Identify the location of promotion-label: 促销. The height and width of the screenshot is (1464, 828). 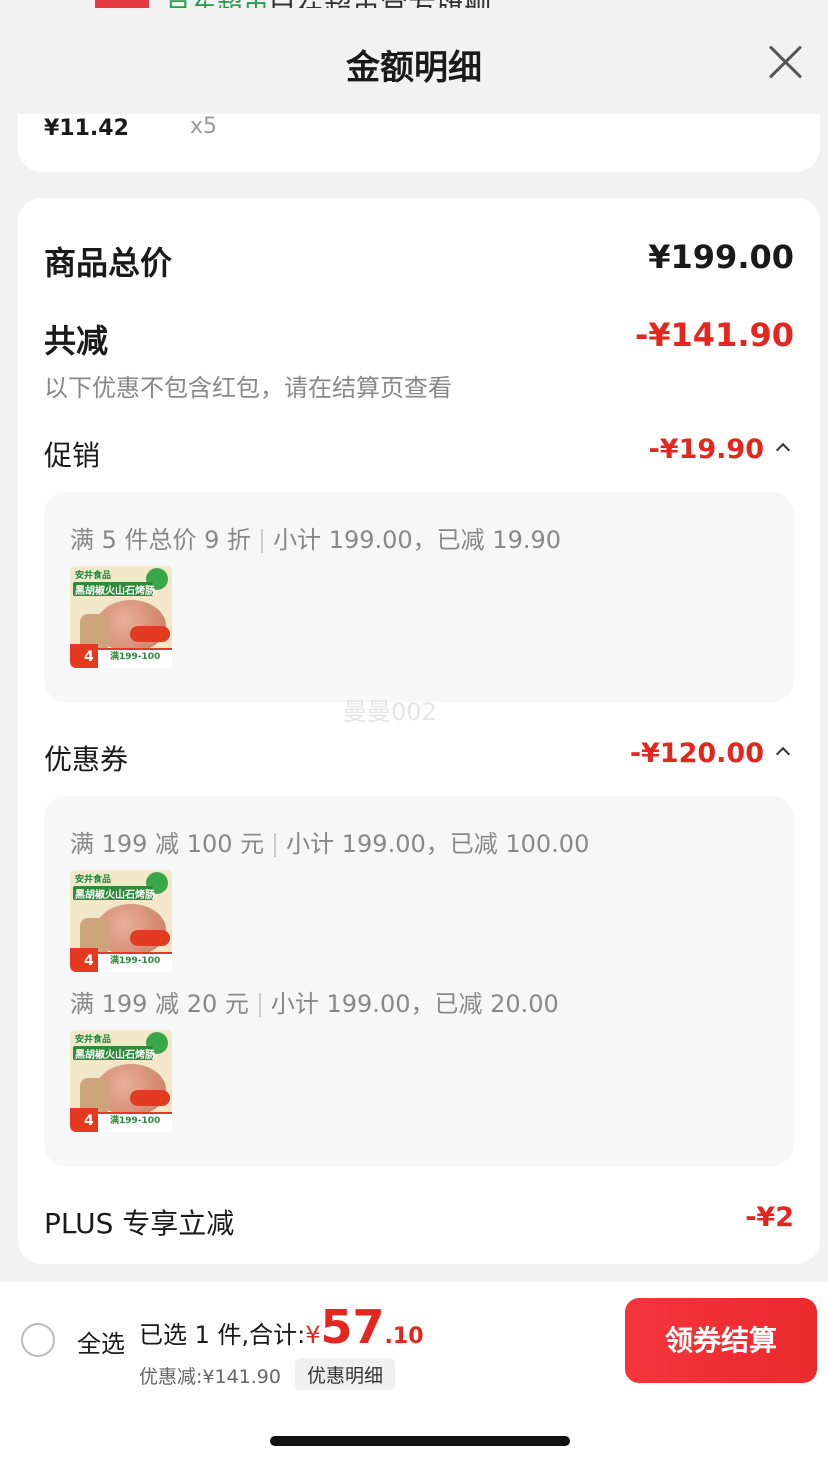
(72, 455).